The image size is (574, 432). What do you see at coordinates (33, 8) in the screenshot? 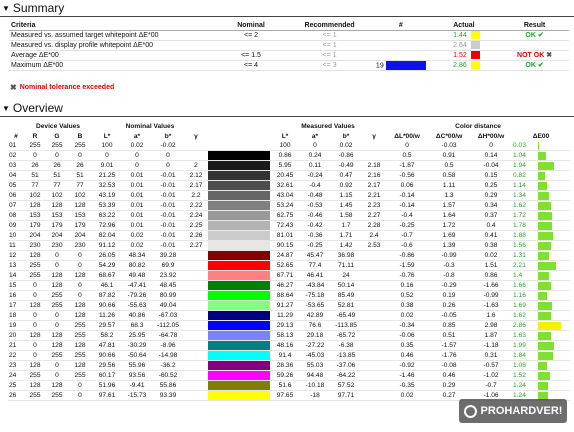
I see `summary-section-title: ▼ Summary` at bounding box center [33, 8].